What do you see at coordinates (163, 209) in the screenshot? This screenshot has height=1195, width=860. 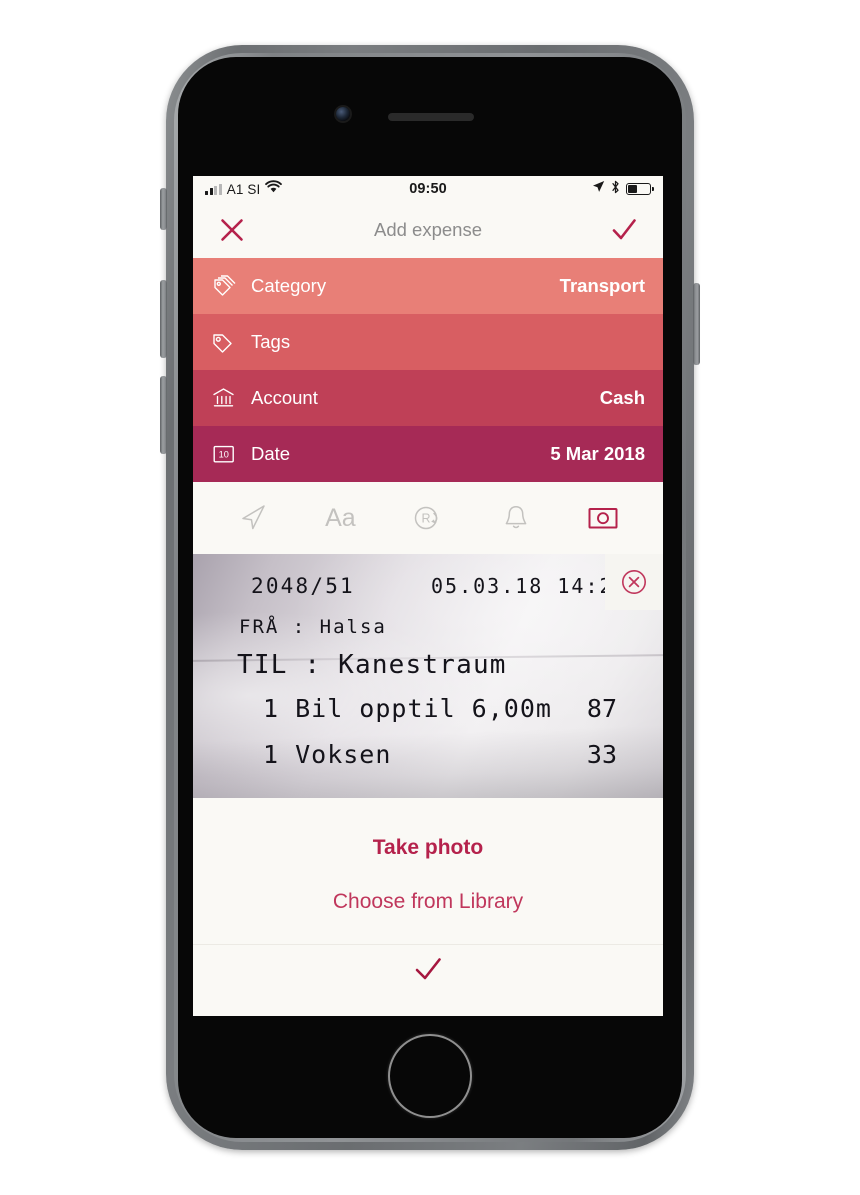 I see `mute-switch` at bounding box center [163, 209].